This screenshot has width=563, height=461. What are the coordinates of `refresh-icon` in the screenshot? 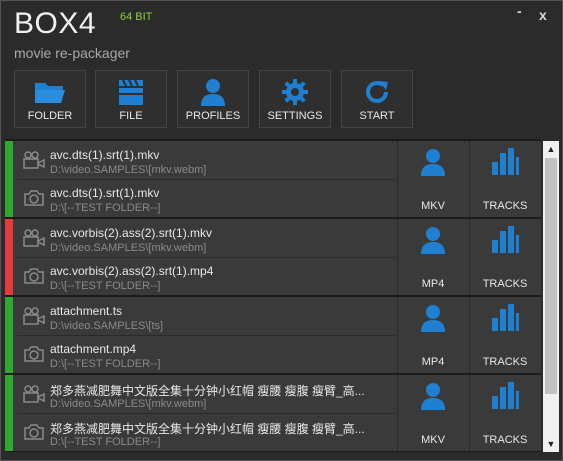 It's located at (377, 94).